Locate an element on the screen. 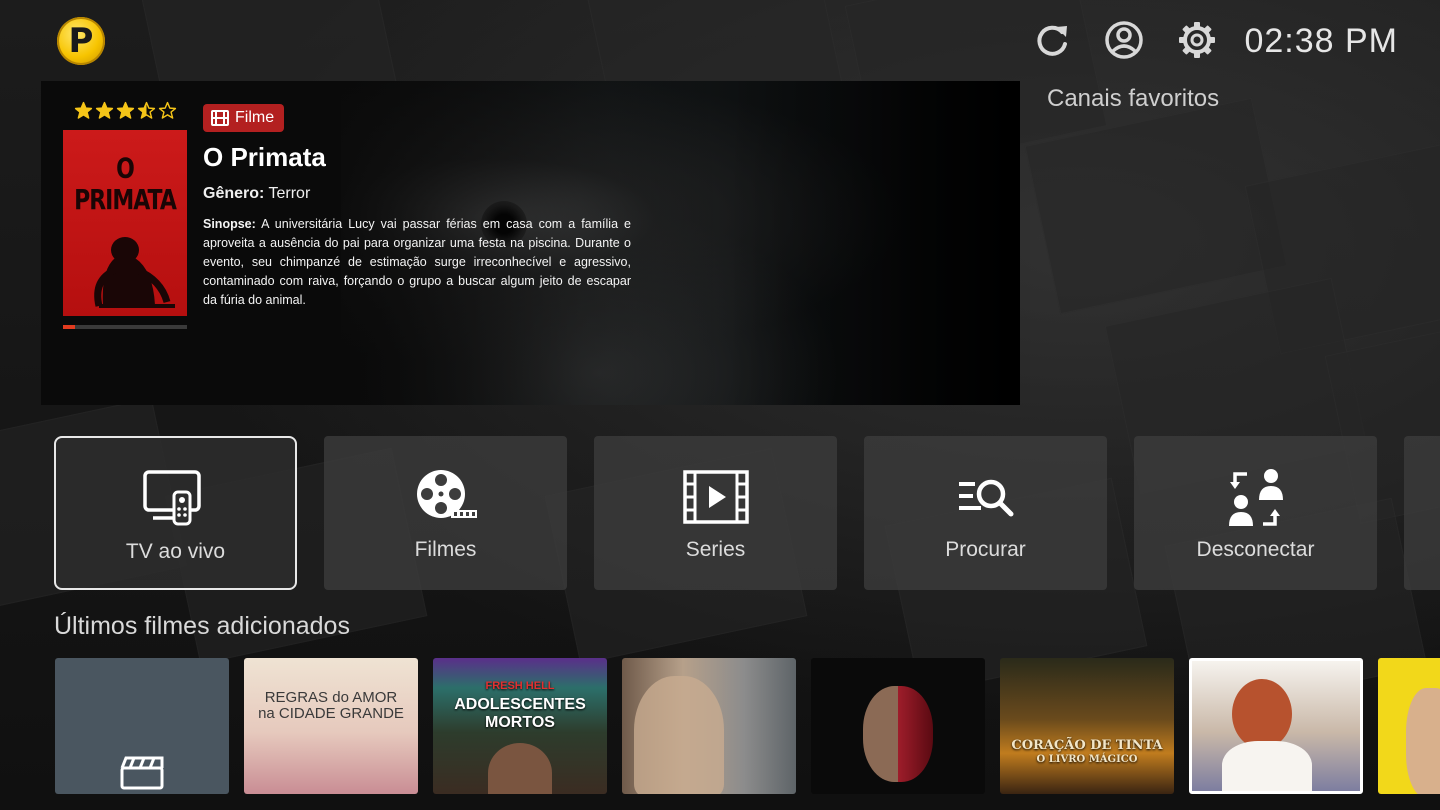  genre-label: Gênero: is located at coordinates (234, 193).